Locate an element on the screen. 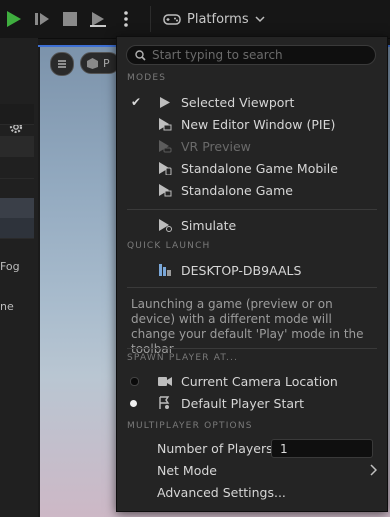 This screenshot has width=390, height=517. more-vertical-icon is located at coordinates (126, 19).